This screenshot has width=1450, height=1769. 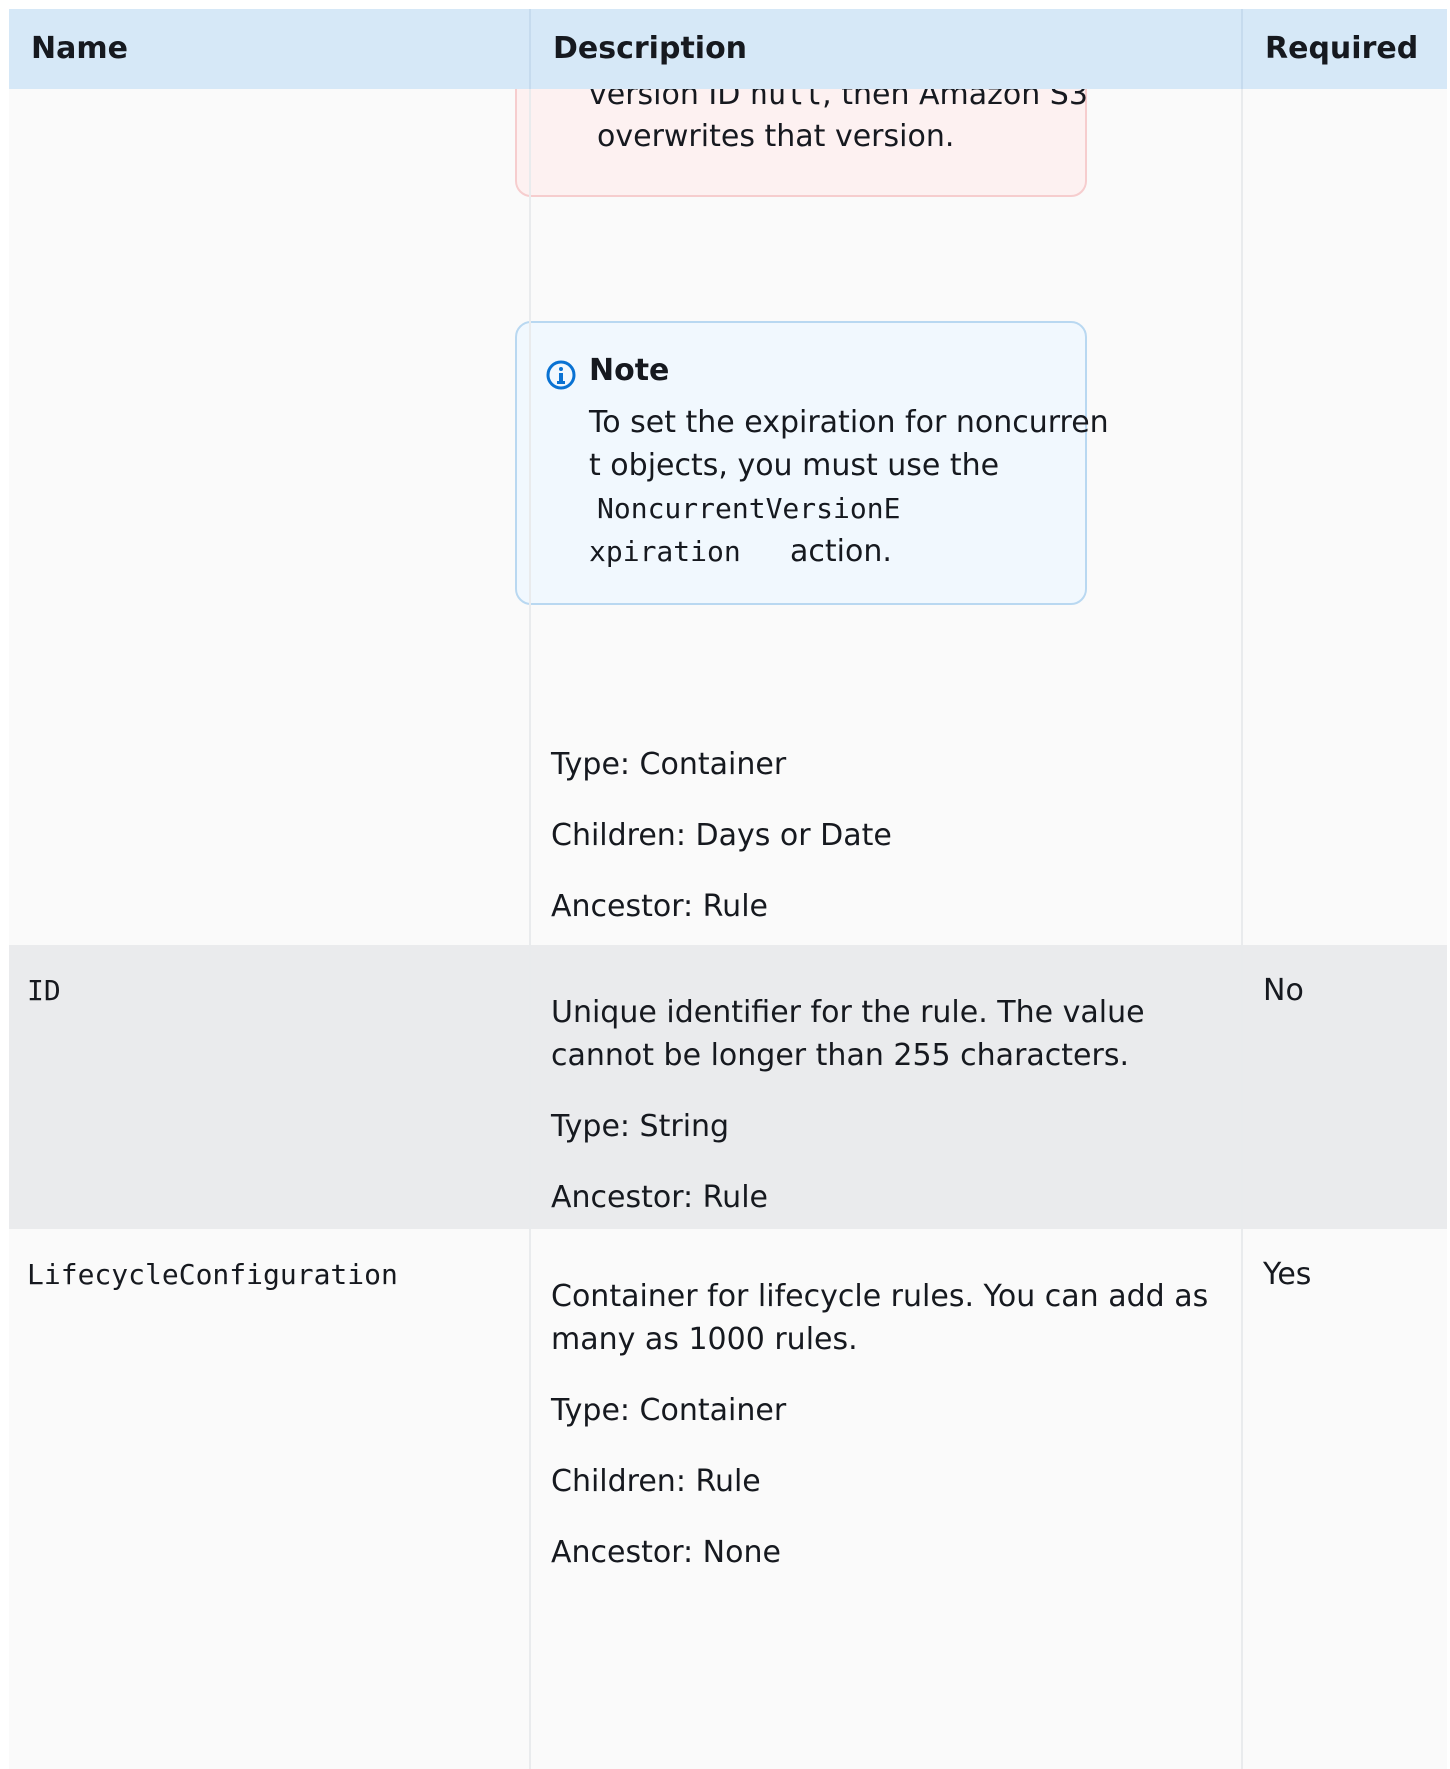 What do you see at coordinates (704, 1339) in the screenshot?
I see `description-line-2: many as 1000 rules.` at bounding box center [704, 1339].